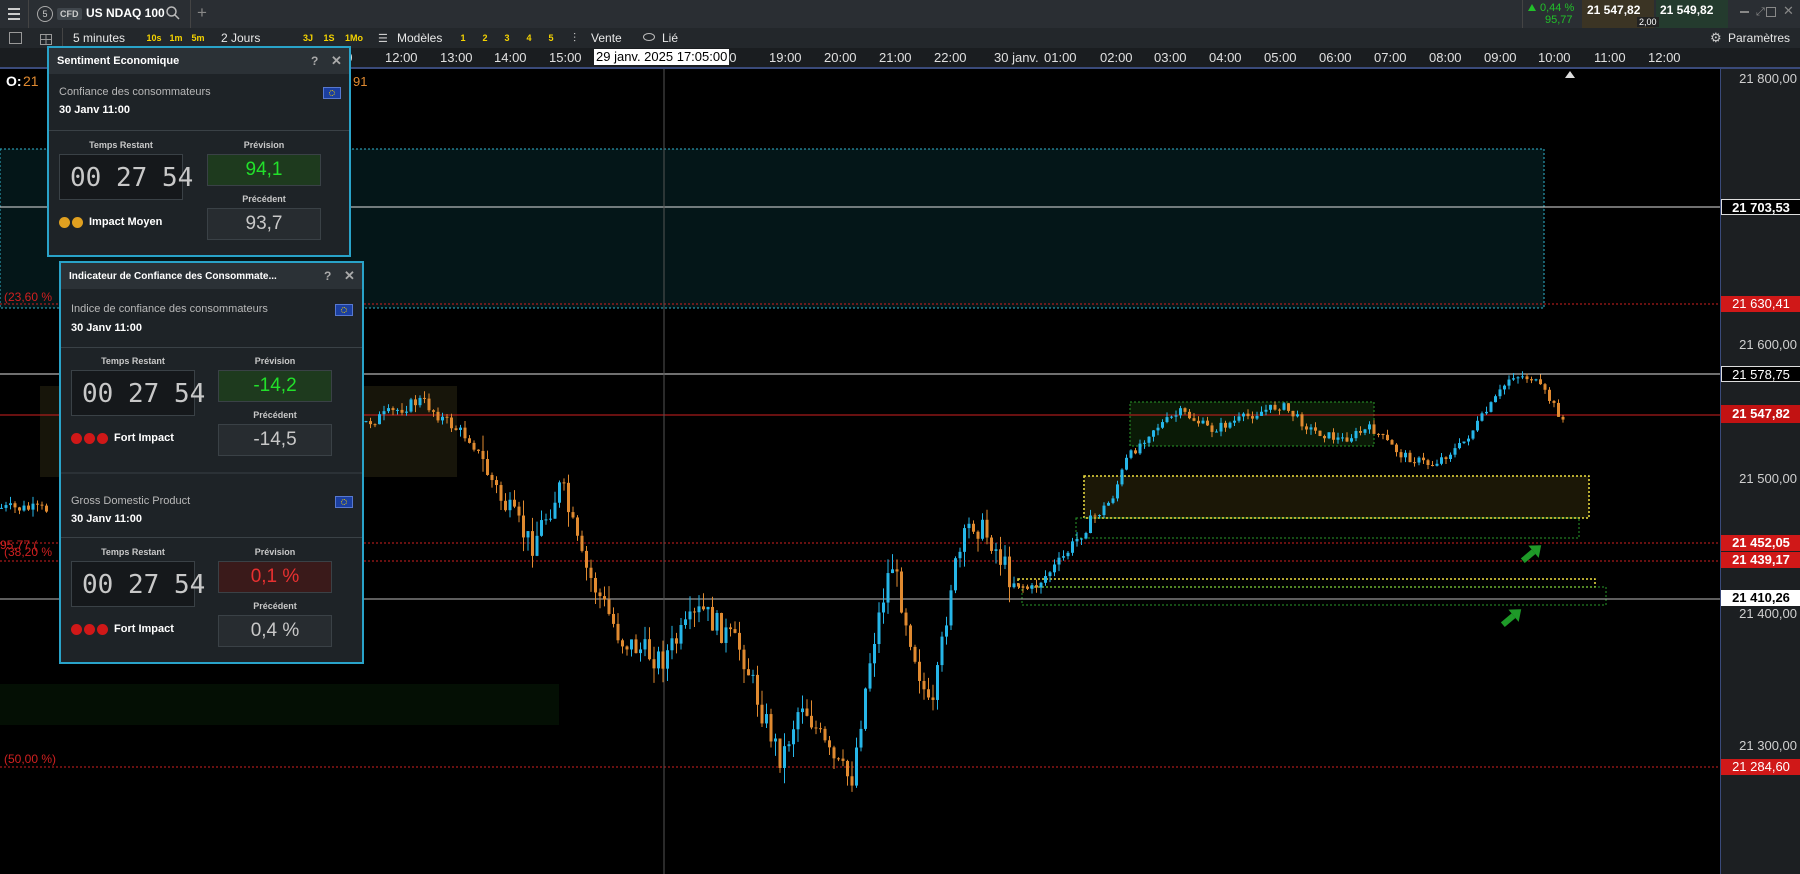 This screenshot has height=874, width=1800. What do you see at coordinates (198, 38) in the screenshot?
I see `interval-5m: 5m` at bounding box center [198, 38].